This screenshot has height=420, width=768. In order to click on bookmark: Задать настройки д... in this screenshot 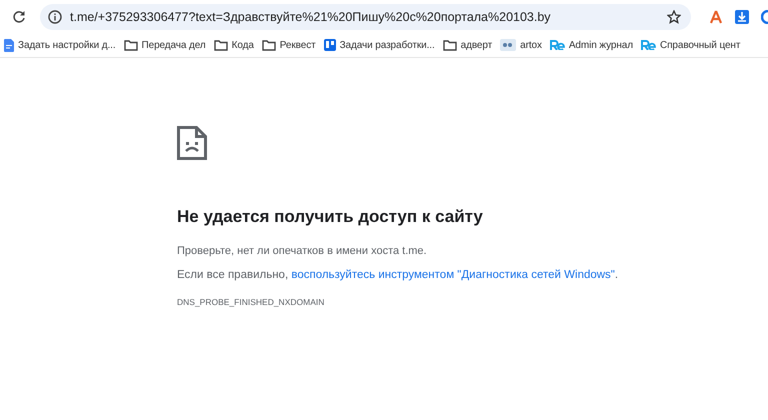, I will do `click(60, 45)`.